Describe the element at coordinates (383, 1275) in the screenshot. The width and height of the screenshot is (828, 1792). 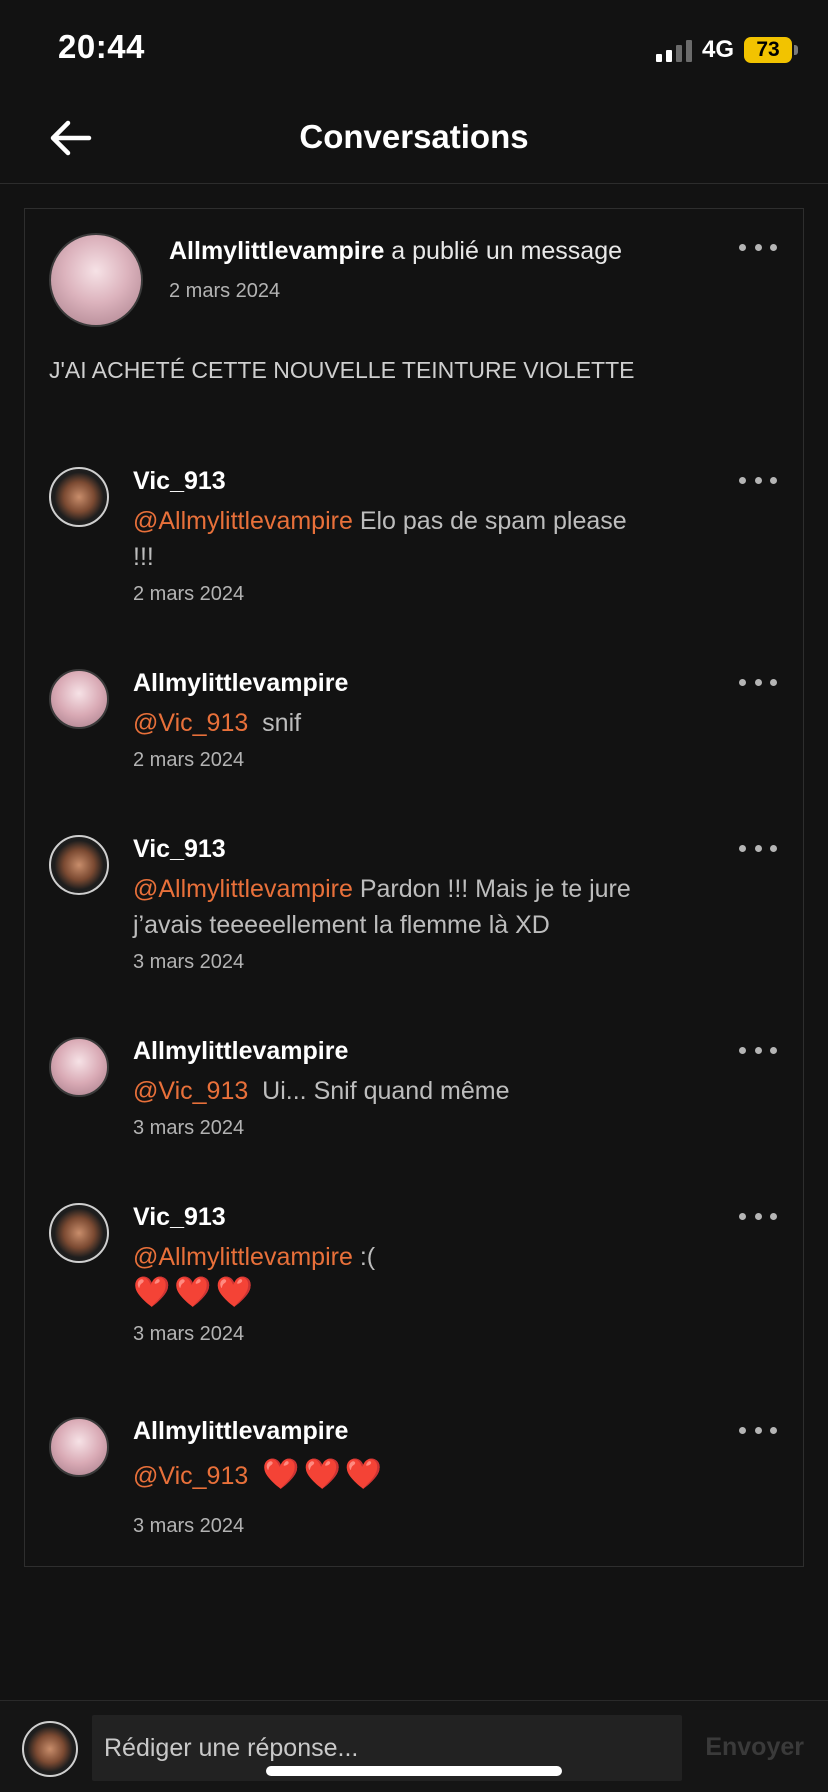
I see `comment-text: @Allmylittlevampire :( ❤️❤️❤️` at that location.